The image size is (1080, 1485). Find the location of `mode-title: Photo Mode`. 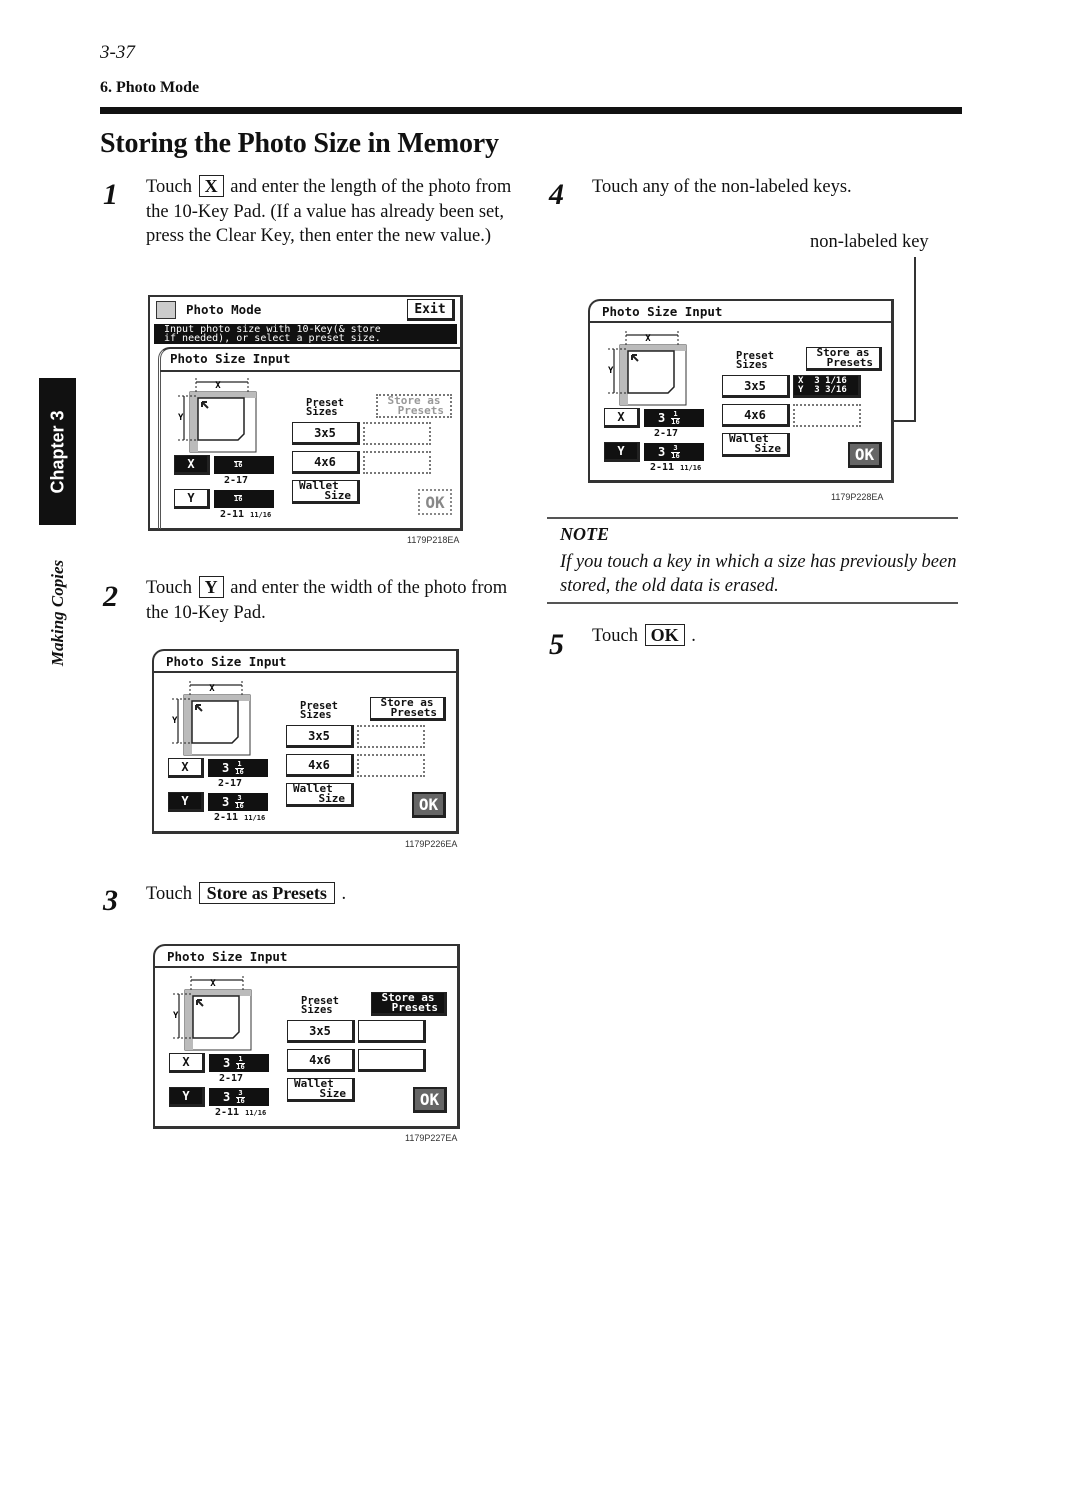

mode-title: Photo Mode is located at coordinates (224, 309).